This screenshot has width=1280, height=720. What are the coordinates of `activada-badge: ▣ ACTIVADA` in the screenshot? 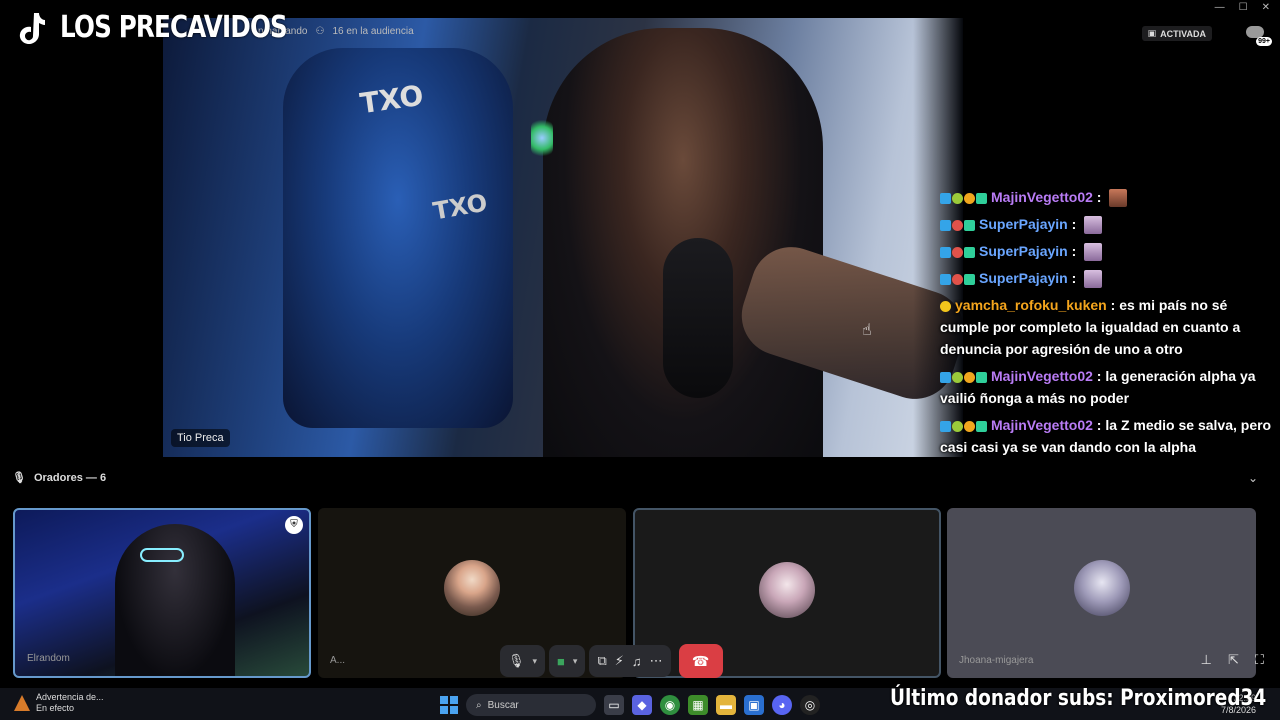 It's located at (1176, 33).